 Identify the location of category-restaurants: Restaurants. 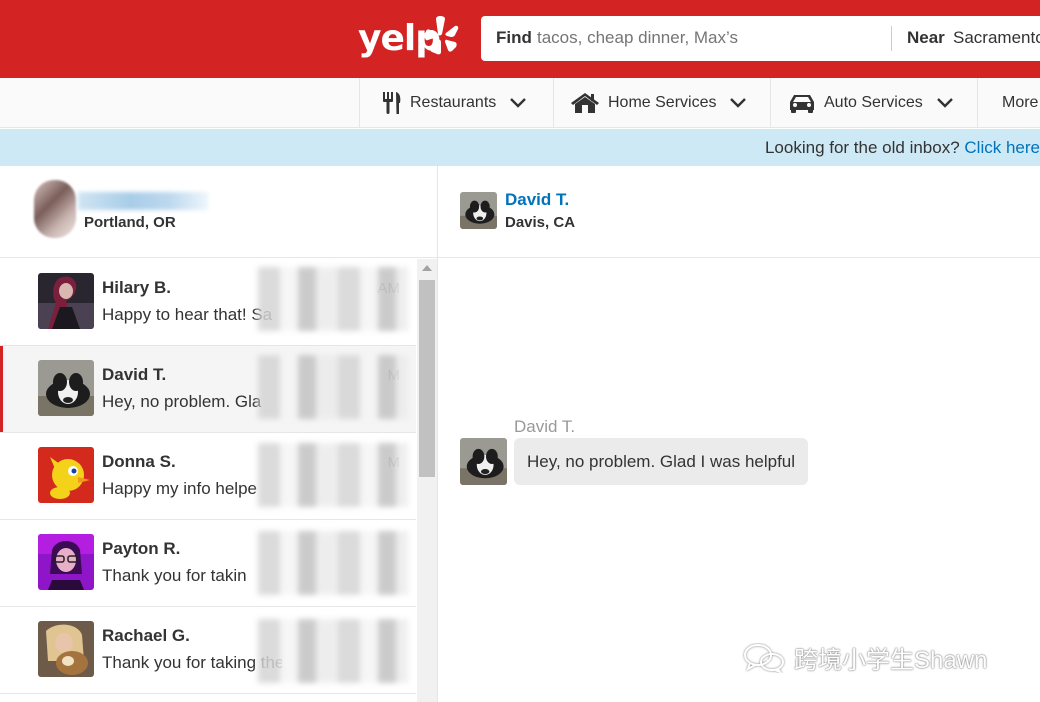
(456, 103).